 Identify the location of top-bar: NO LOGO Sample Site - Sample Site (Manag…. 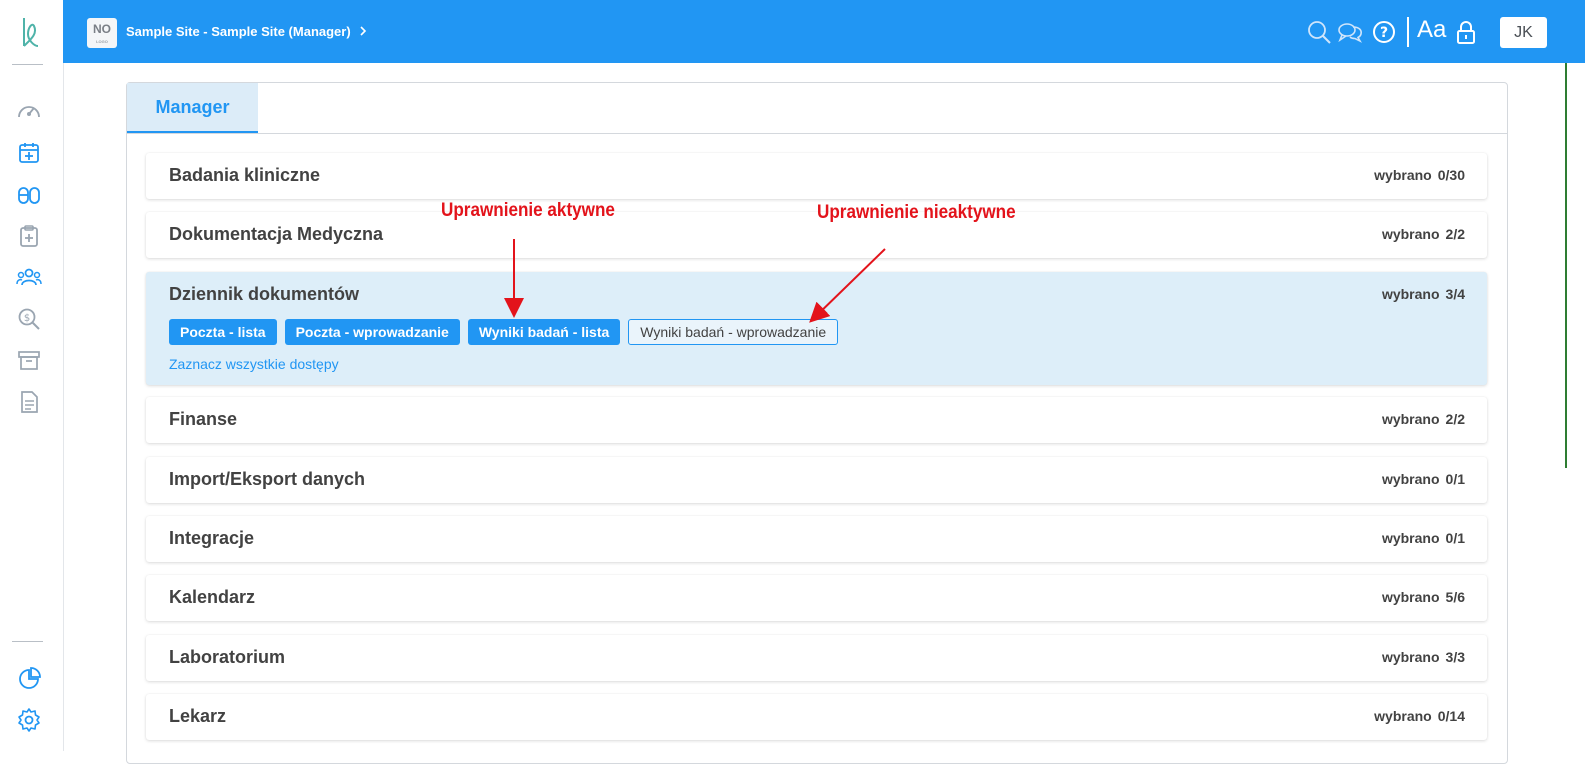
(824, 31).